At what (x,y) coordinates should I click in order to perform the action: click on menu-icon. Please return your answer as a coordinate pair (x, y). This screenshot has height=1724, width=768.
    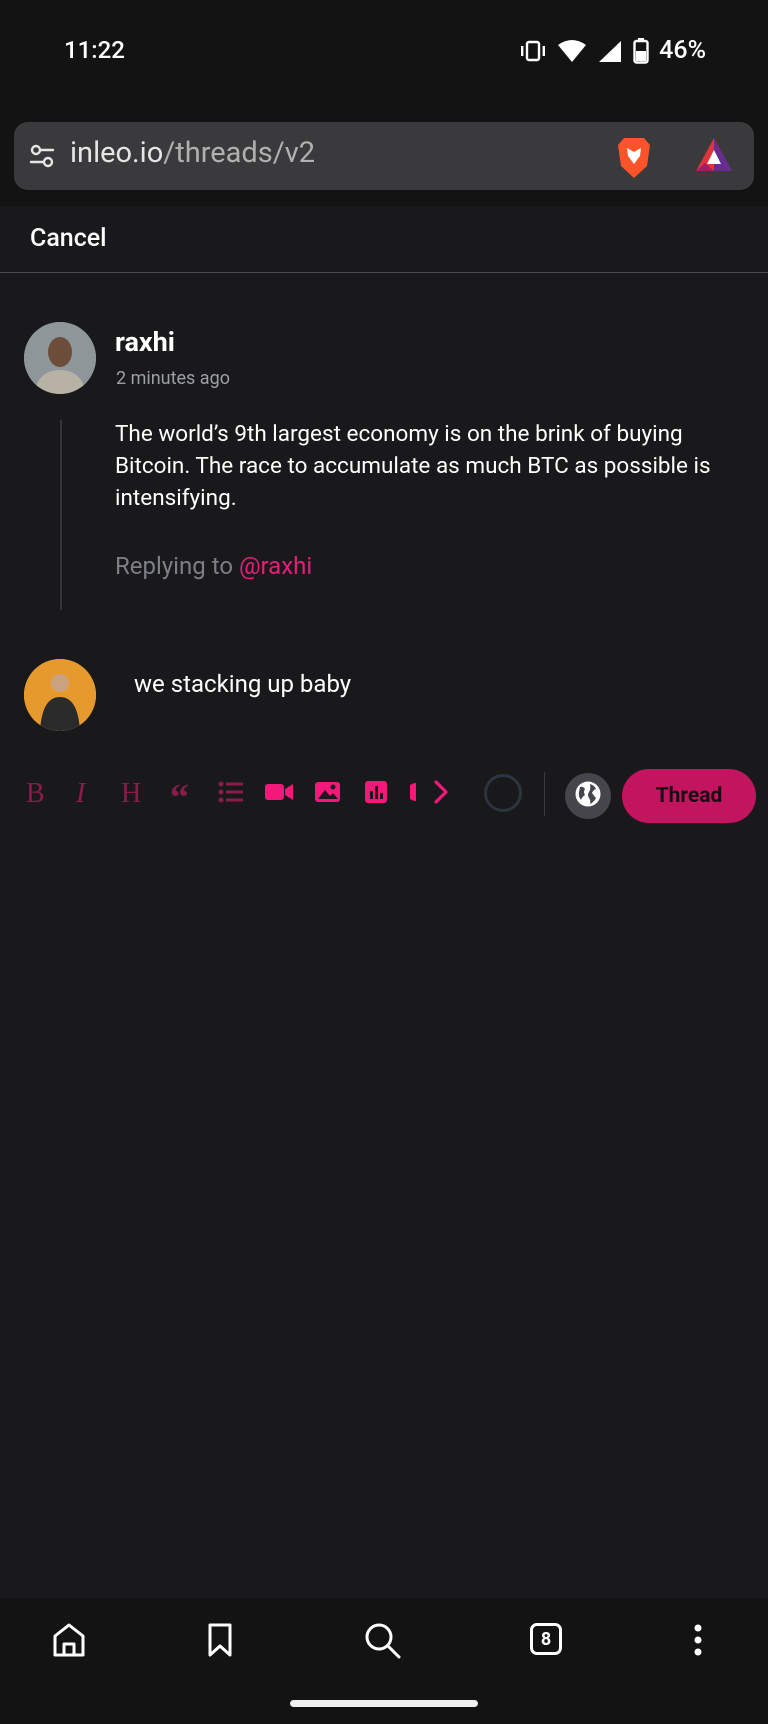
    Looking at the image, I should click on (698, 1642).